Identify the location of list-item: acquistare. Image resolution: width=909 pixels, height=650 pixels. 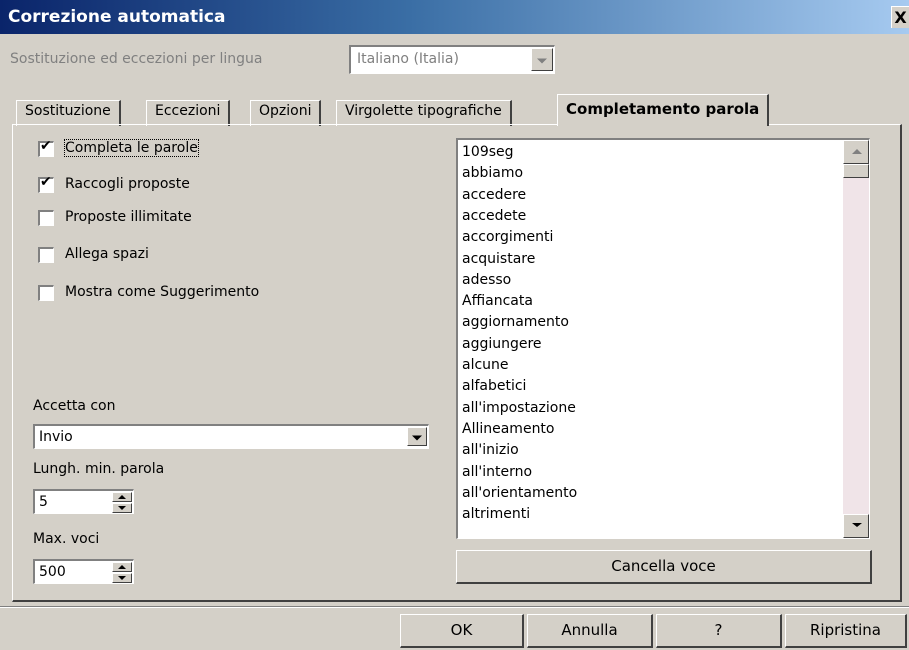
(498, 259).